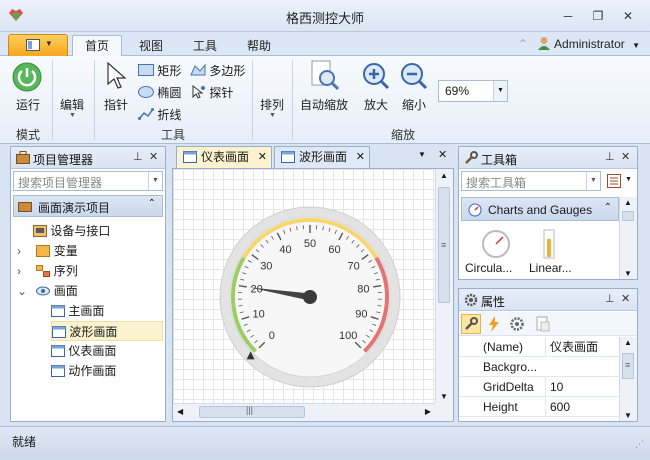  What do you see at coordinates (159, 114) in the screenshot?
I see `polyline-button: 折线` at bounding box center [159, 114].